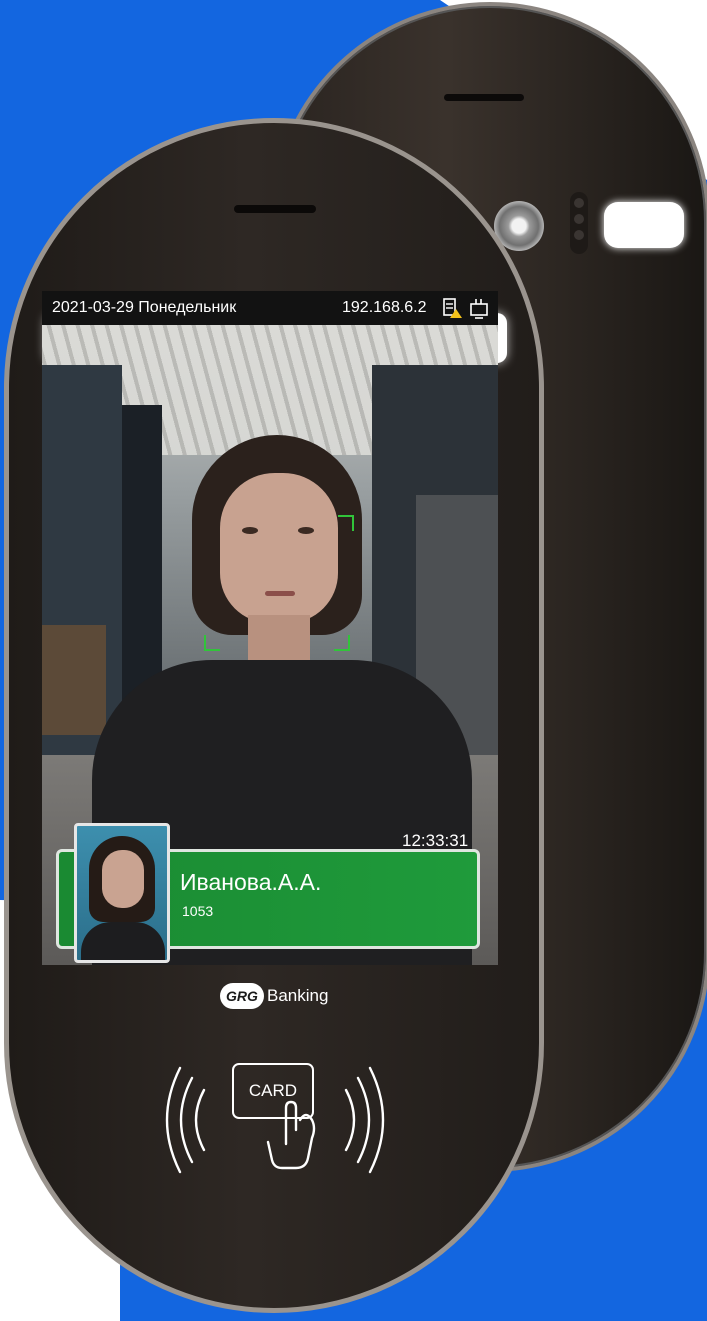 The image size is (707, 1321). What do you see at coordinates (270, 308) in the screenshot?
I see `status-bar: 2021-03-29 Понедельник 192.168.6.2` at bounding box center [270, 308].